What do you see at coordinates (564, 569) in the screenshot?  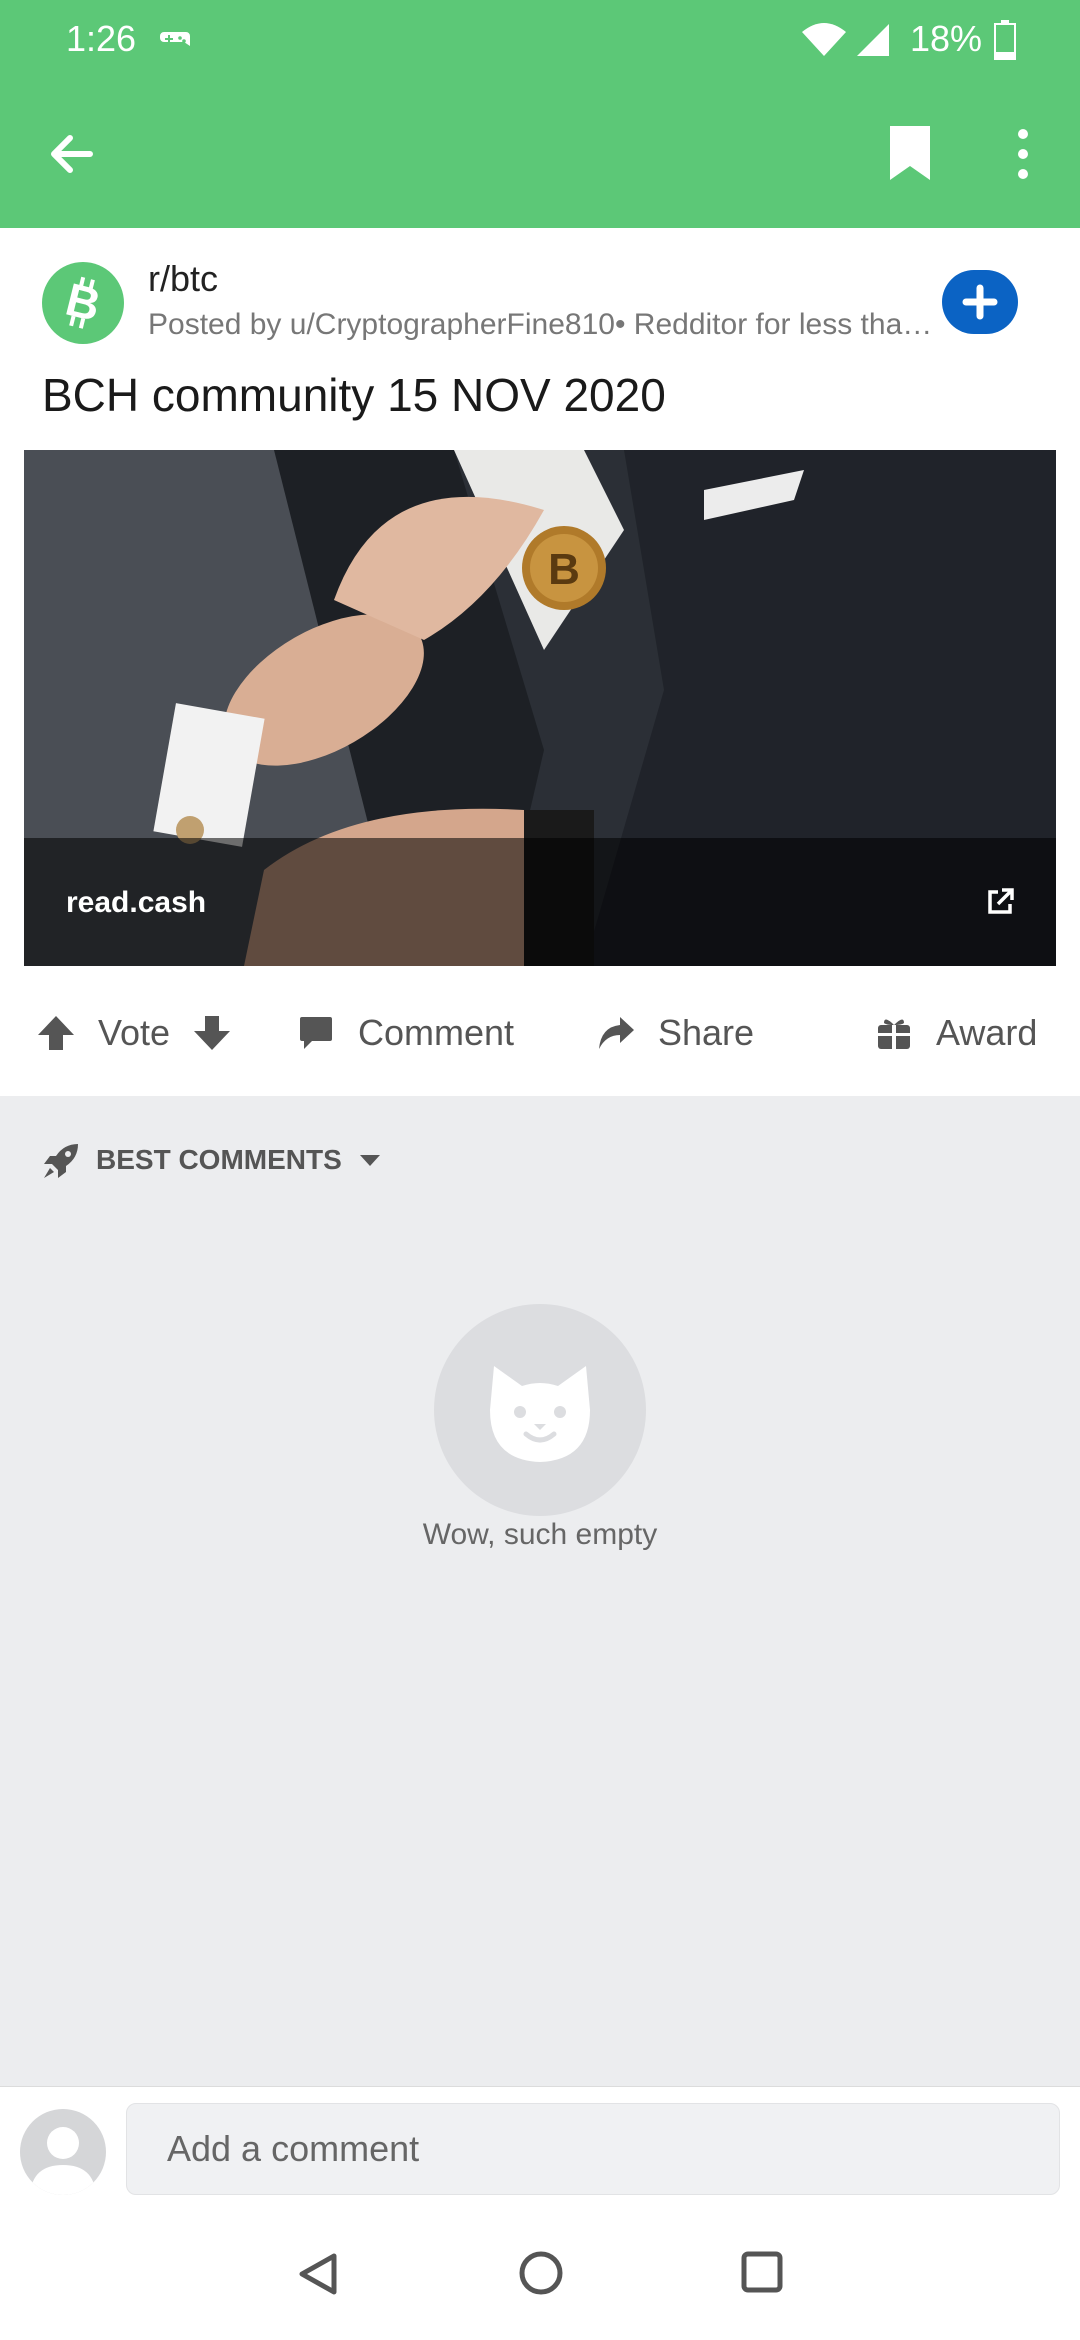 I see `svg-text: B` at bounding box center [564, 569].